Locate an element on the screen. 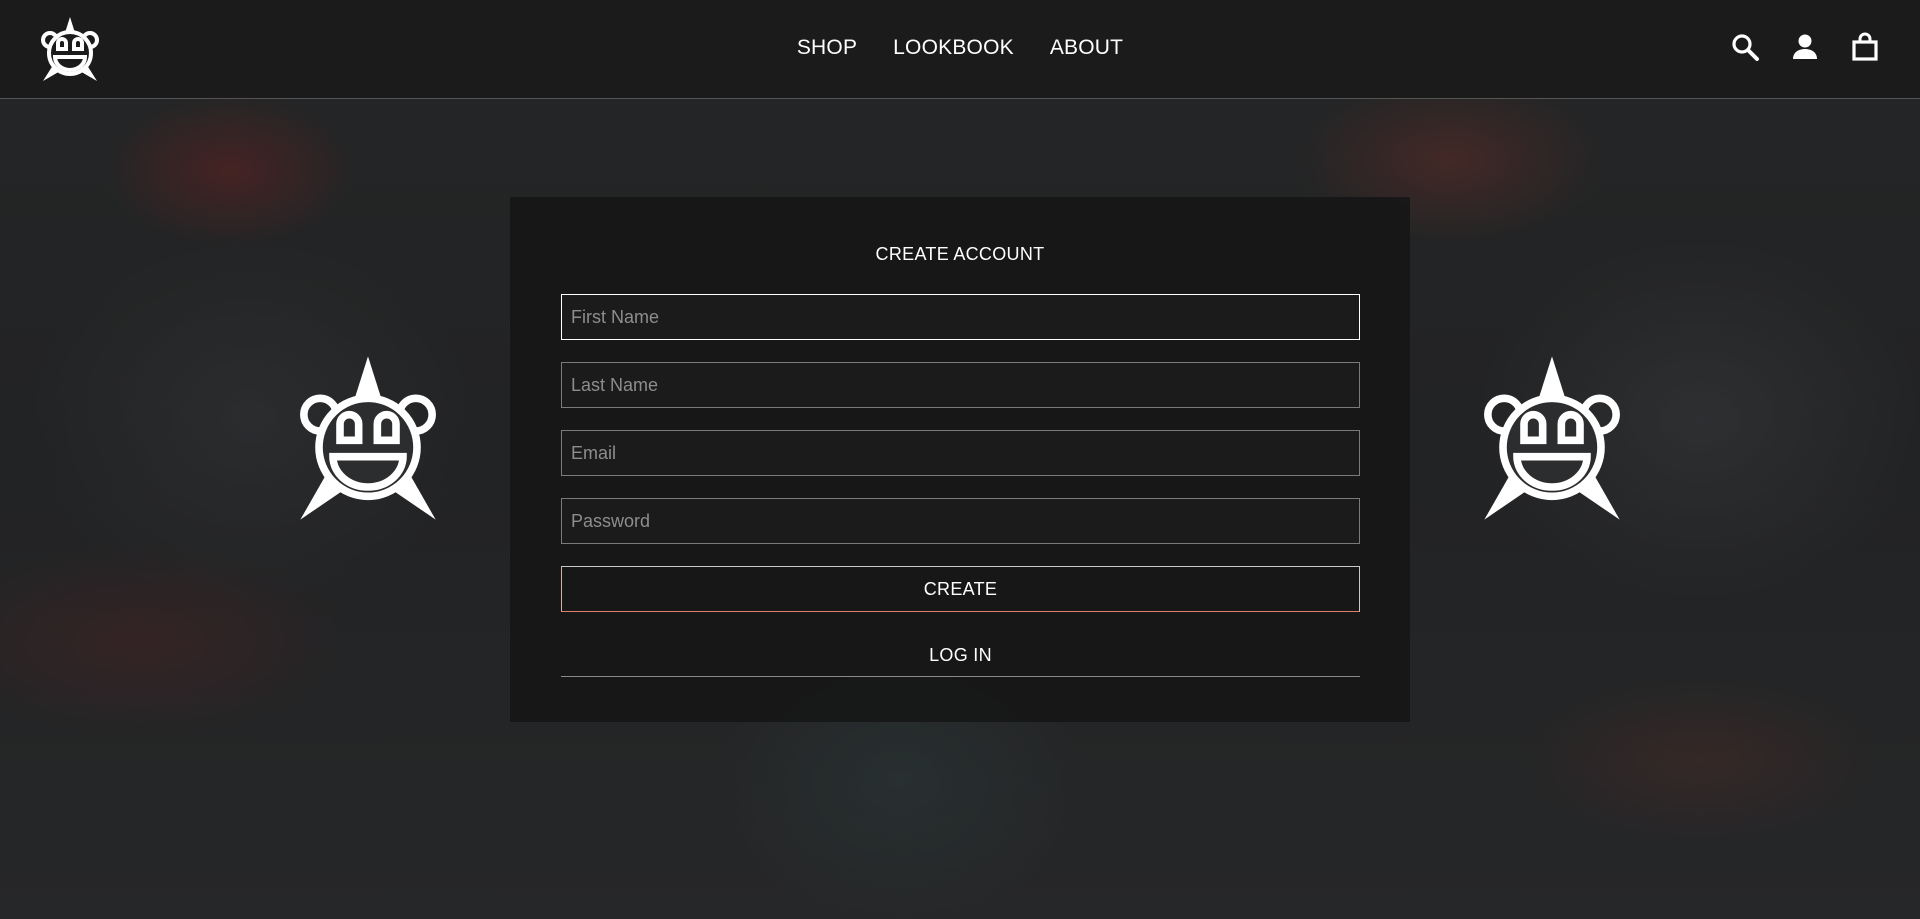  first-name-field is located at coordinates (960, 317).